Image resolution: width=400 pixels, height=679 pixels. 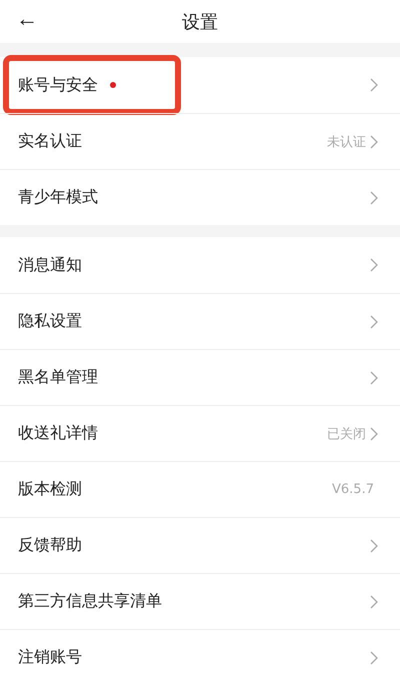 What do you see at coordinates (50, 321) in the screenshot?
I see `row-label: 隐私设置` at bounding box center [50, 321].